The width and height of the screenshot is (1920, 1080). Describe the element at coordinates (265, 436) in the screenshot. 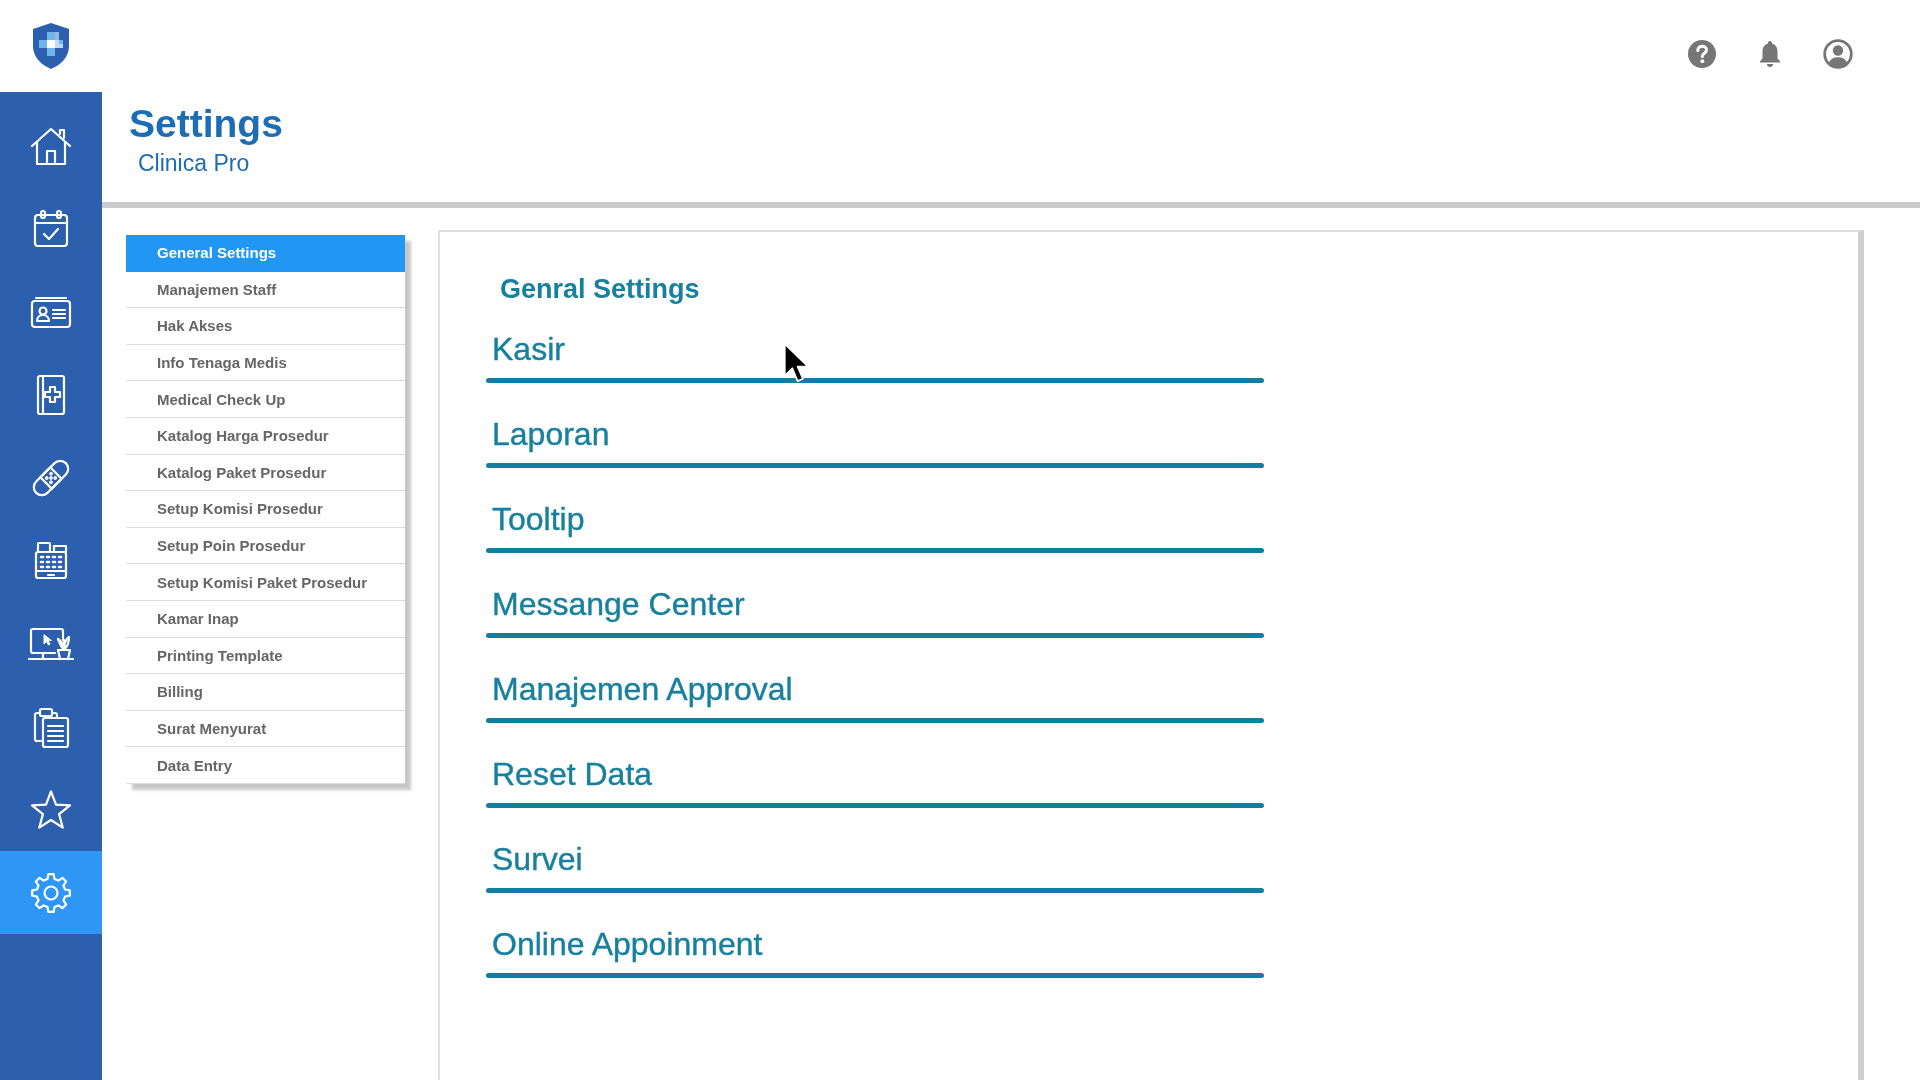

I see `settings-menu-item: Katalog Harga Prosedur` at that location.